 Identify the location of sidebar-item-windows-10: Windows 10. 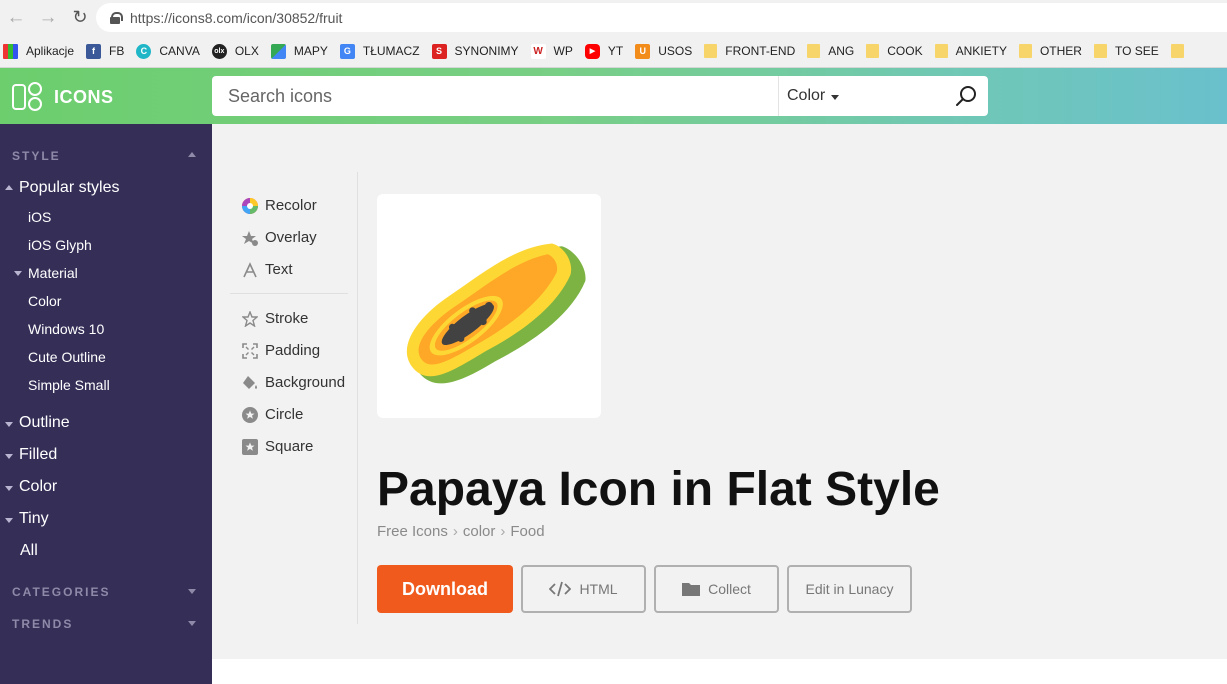
(66, 329).